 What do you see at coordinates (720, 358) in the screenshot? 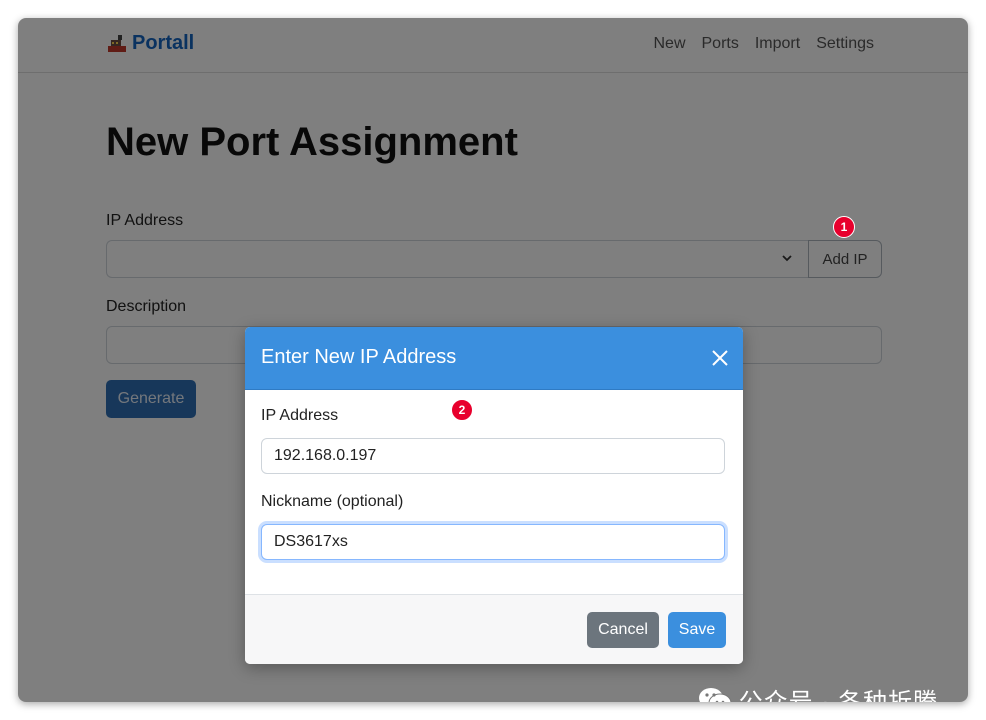
I see `close-icon` at bounding box center [720, 358].